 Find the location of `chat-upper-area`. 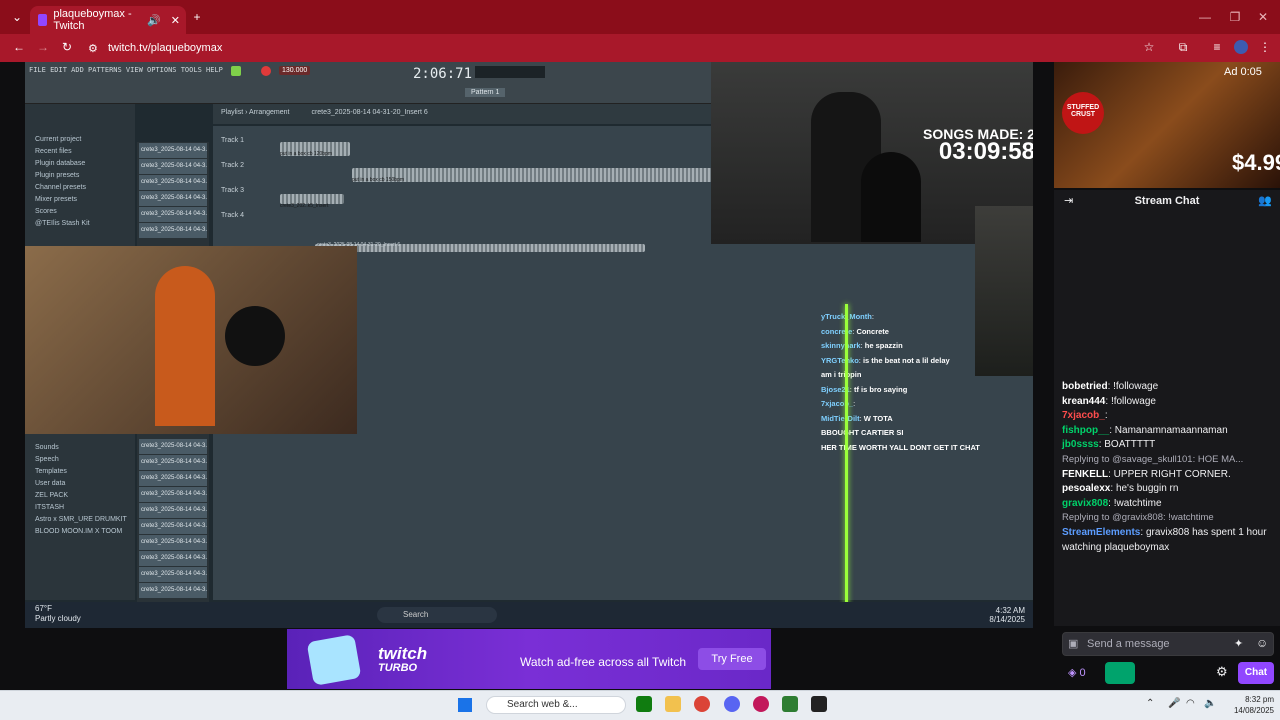

chat-upper-area is located at coordinates (1167, 294).